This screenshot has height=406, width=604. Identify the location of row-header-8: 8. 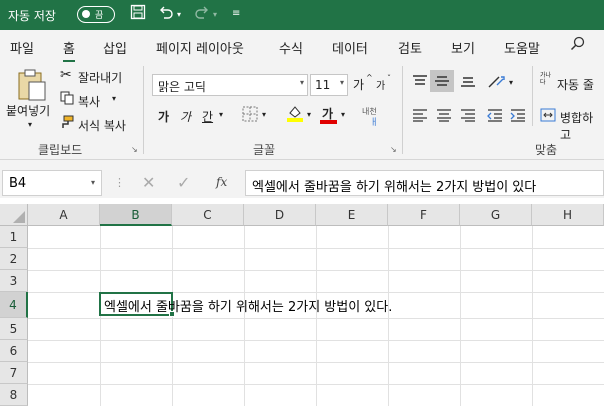
(14, 395).